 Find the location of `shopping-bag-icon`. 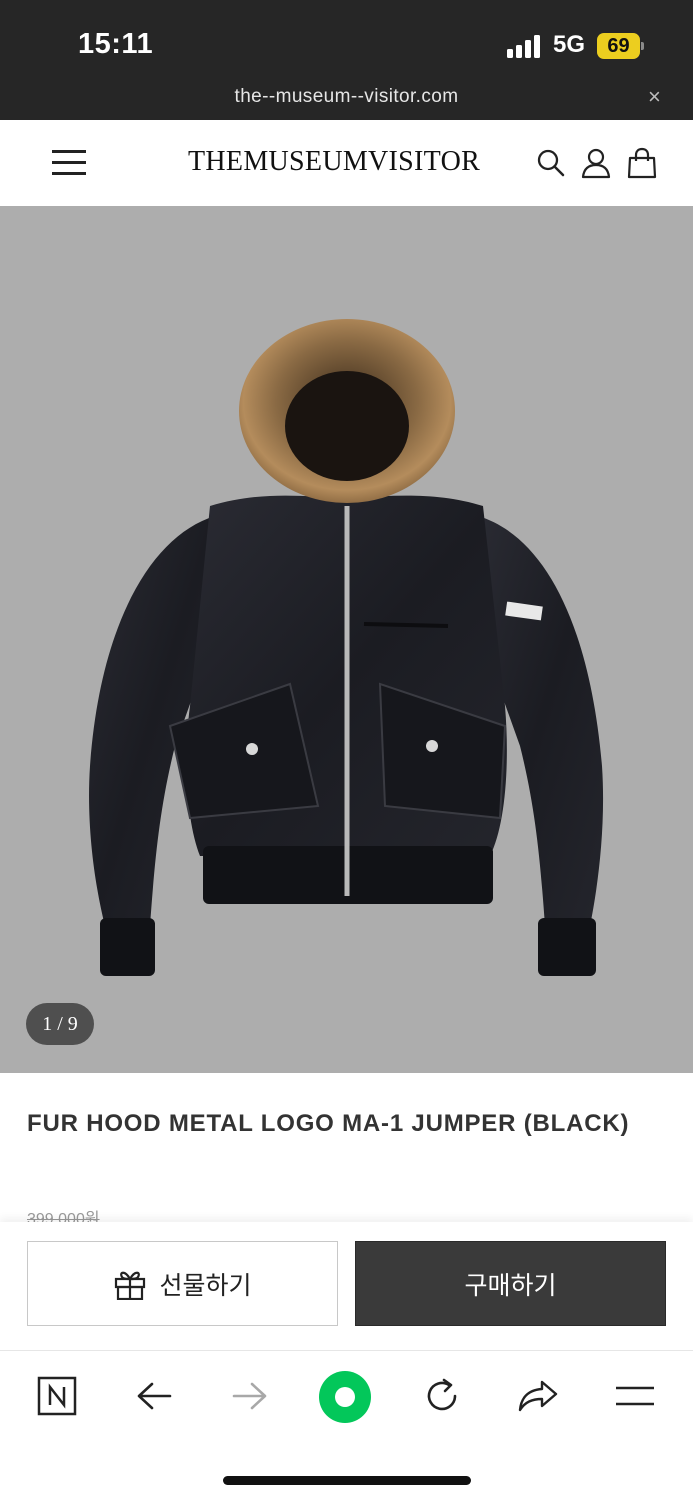

shopping-bag-icon is located at coordinates (642, 163).